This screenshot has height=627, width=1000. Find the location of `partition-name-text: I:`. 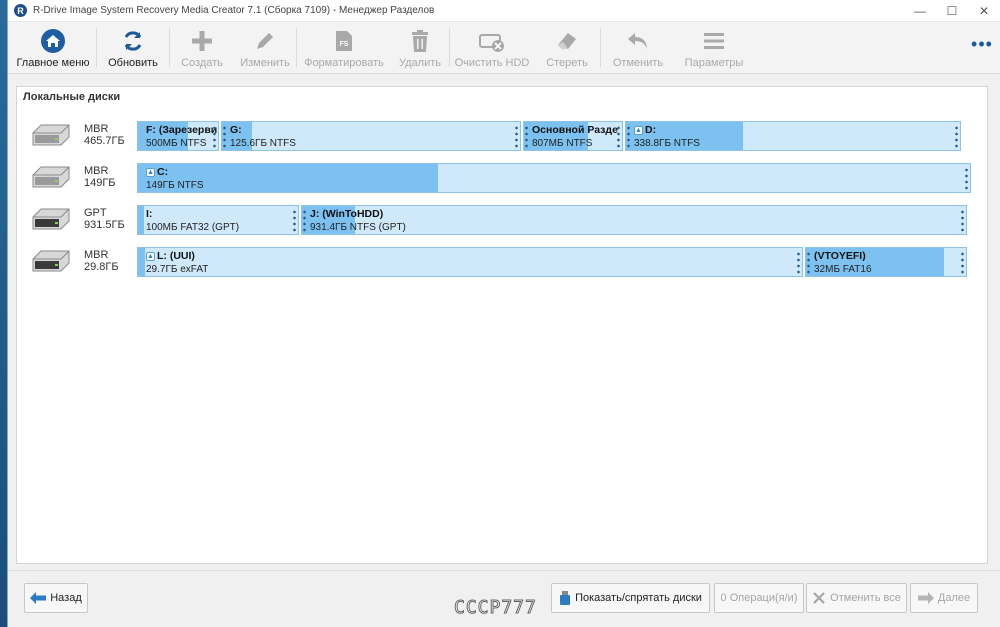

partition-name-text: I: is located at coordinates (149, 214).